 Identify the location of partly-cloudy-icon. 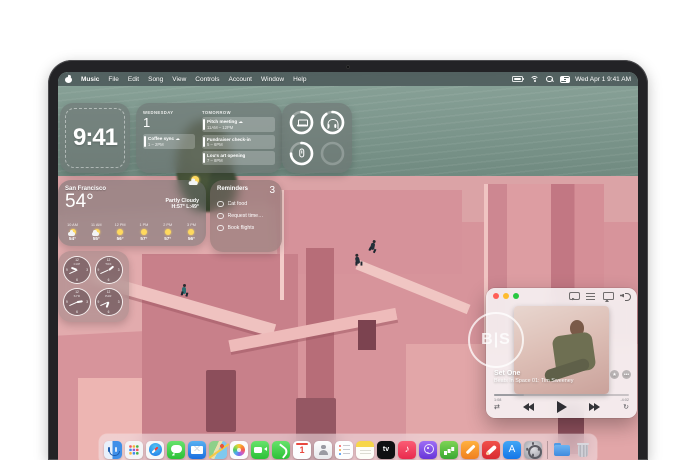
(72, 232).